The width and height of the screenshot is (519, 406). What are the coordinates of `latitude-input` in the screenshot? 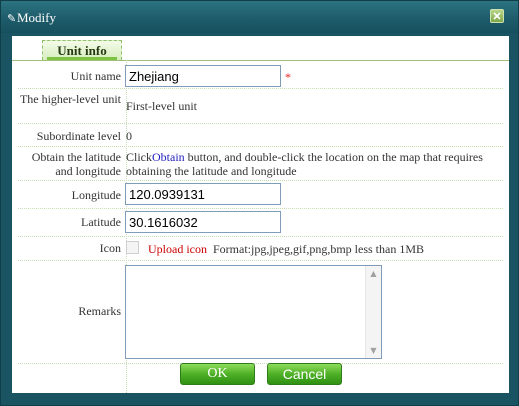 It's located at (203, 222).